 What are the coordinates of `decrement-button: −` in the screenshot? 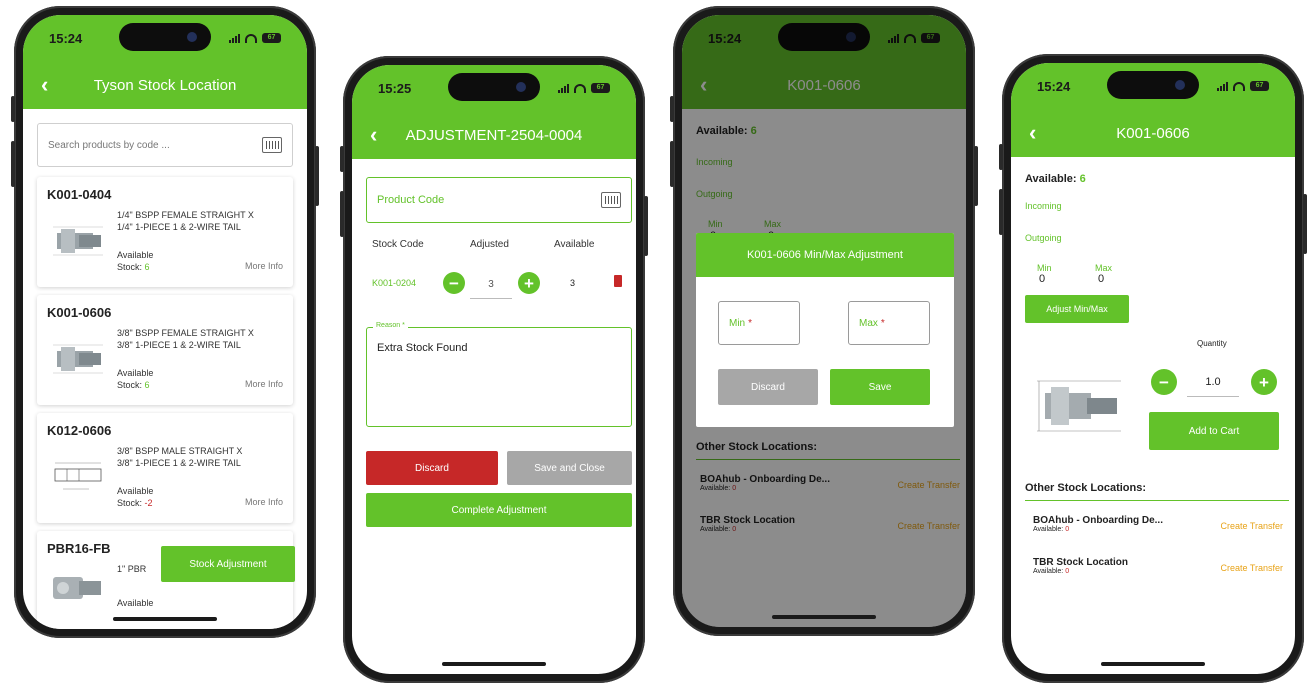 It's located at (454, 283).